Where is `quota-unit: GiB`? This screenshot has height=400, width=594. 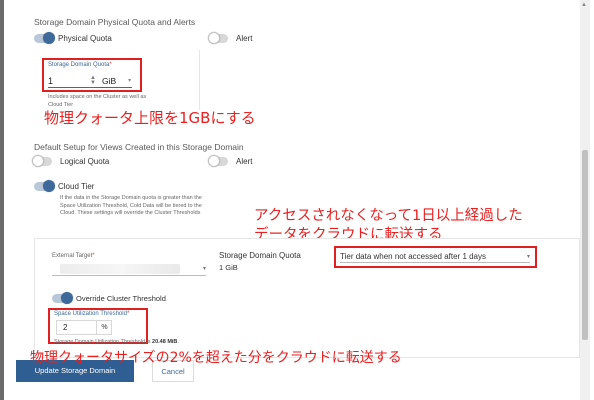 quota-unit: GiB is located at coordinates (109, 81).